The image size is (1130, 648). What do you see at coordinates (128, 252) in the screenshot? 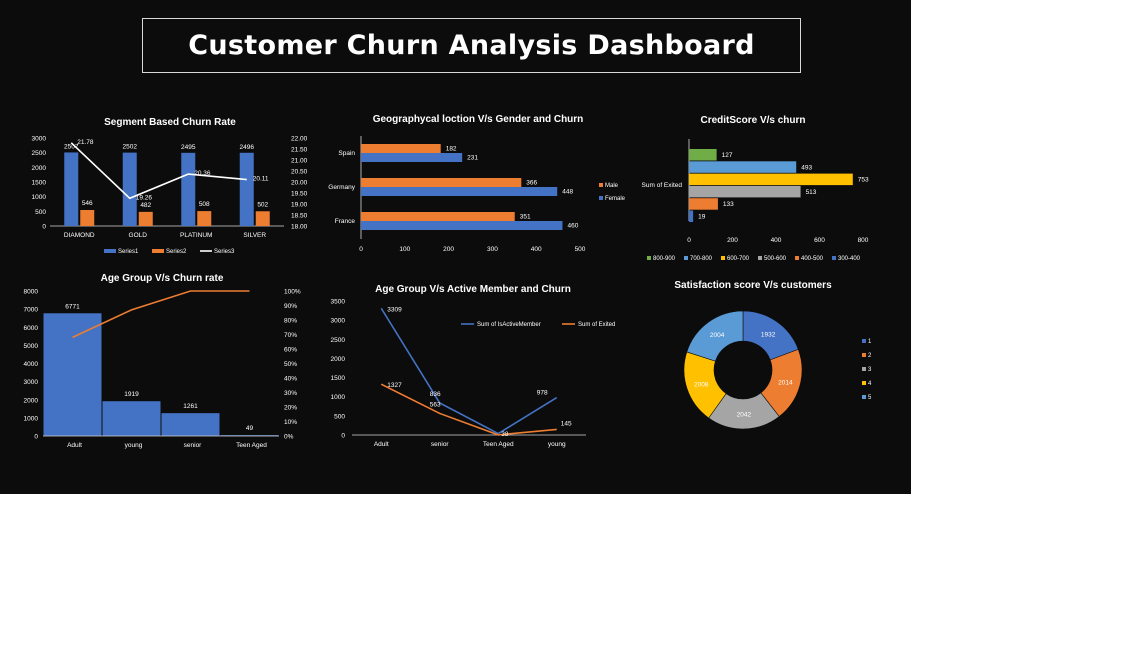
I see `segment-legend-label: Series1` at bounding box center [128, 252].